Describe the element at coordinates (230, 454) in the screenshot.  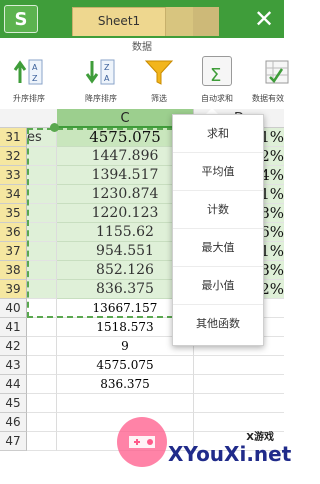
I see `watermark-brand-text: XYouXi.net` at that location.